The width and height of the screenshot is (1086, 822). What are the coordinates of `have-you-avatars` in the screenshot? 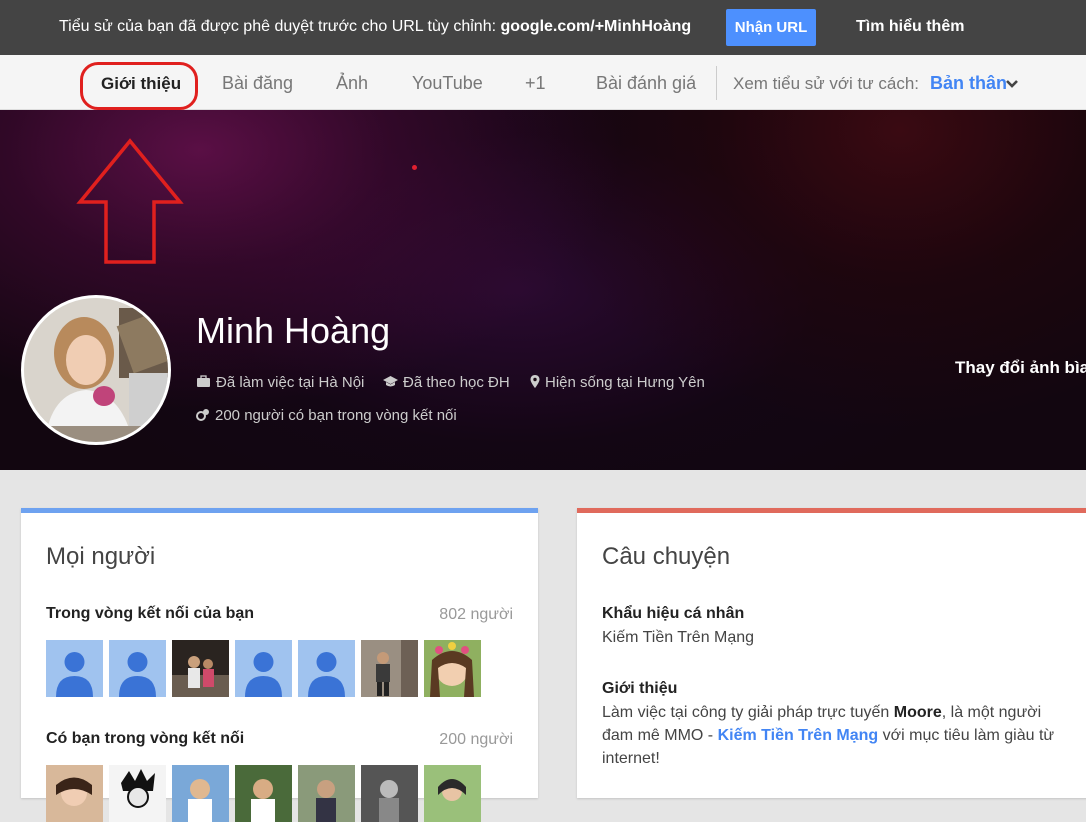 It's located at (263, 793).